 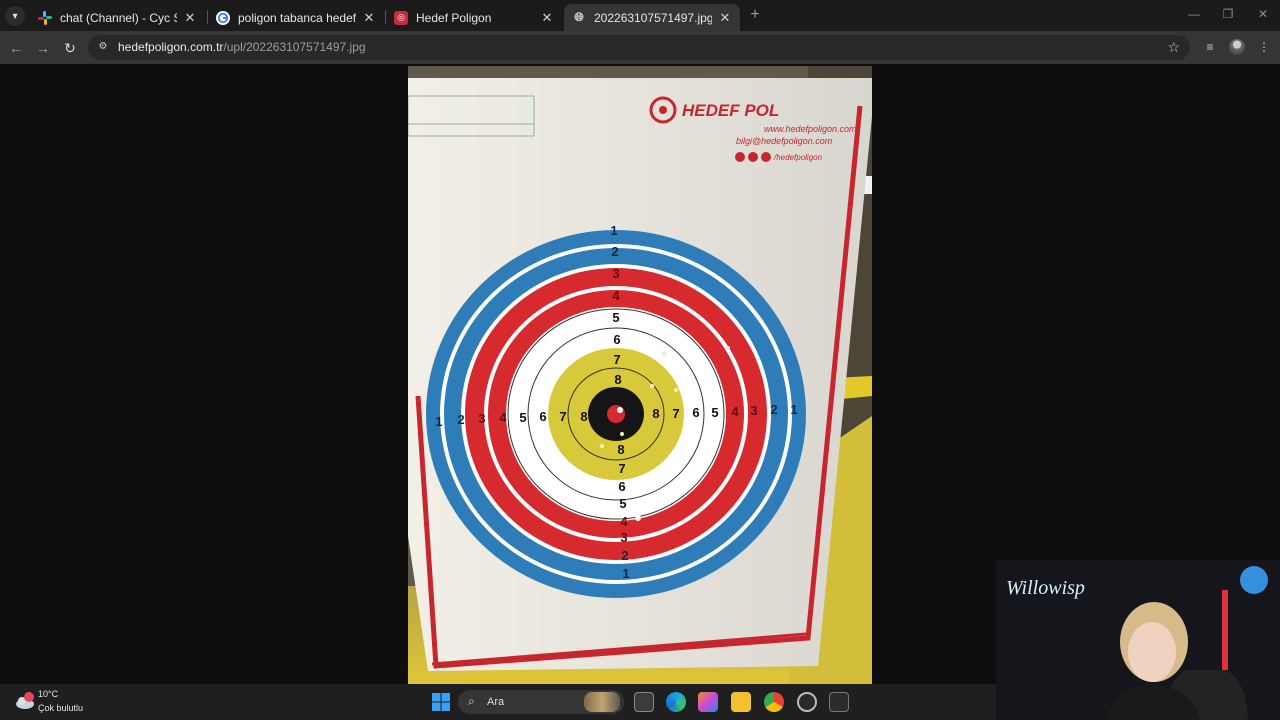 What do you see at coordinates (579, 17) in the screenshot?
I see `globe-icon: 🌐︎` at bounding box center [579, 17].